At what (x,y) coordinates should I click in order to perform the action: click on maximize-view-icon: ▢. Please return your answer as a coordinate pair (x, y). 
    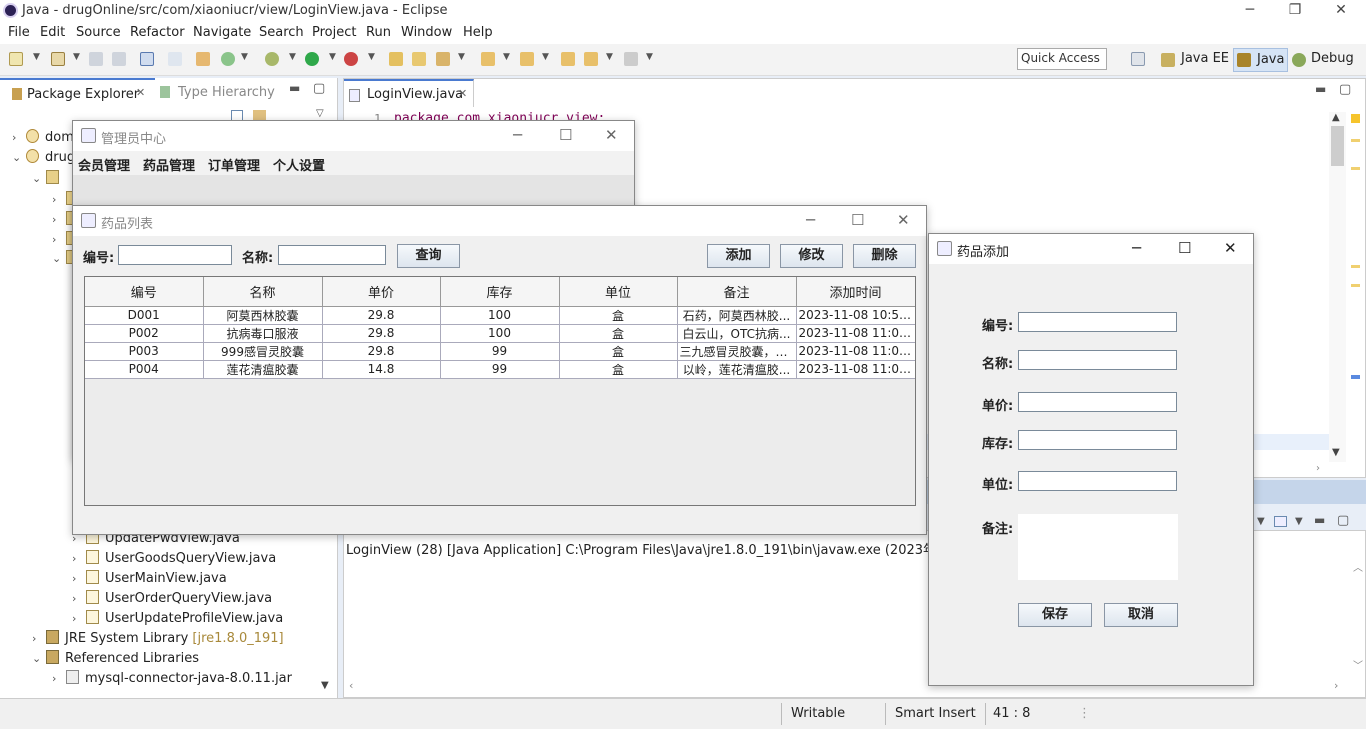
    Looking at the image, I should click on (319, 88).